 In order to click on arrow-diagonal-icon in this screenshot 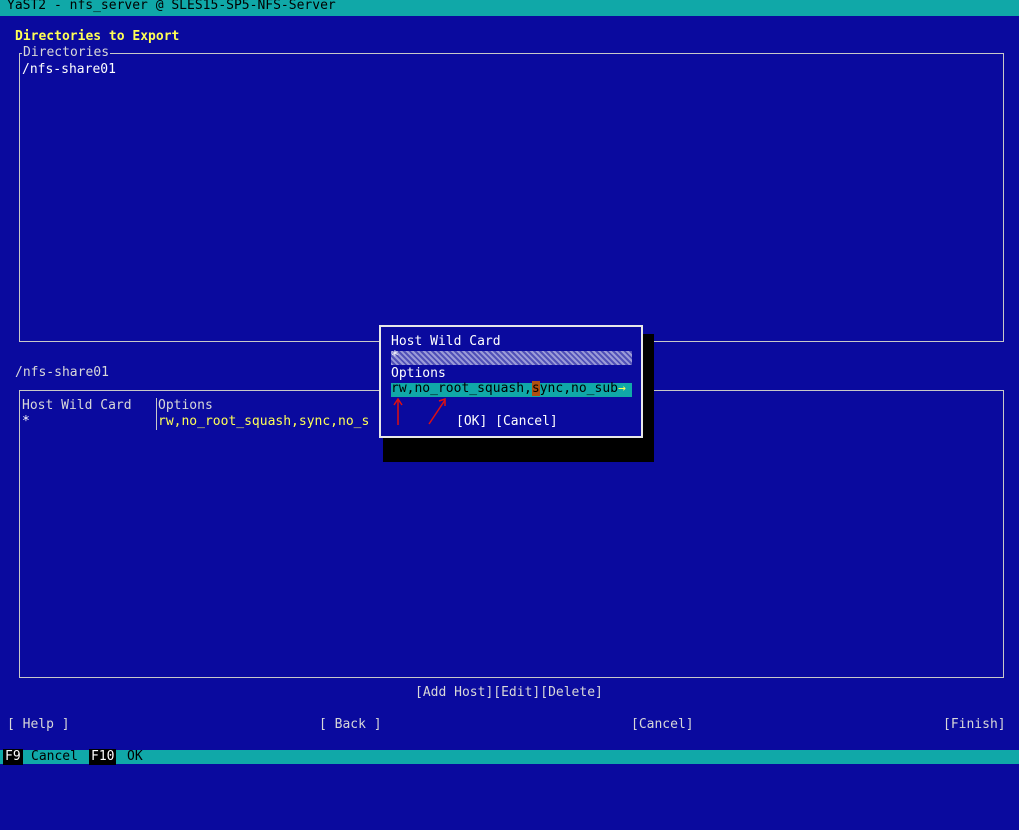, I will do `click(437, 412)`.